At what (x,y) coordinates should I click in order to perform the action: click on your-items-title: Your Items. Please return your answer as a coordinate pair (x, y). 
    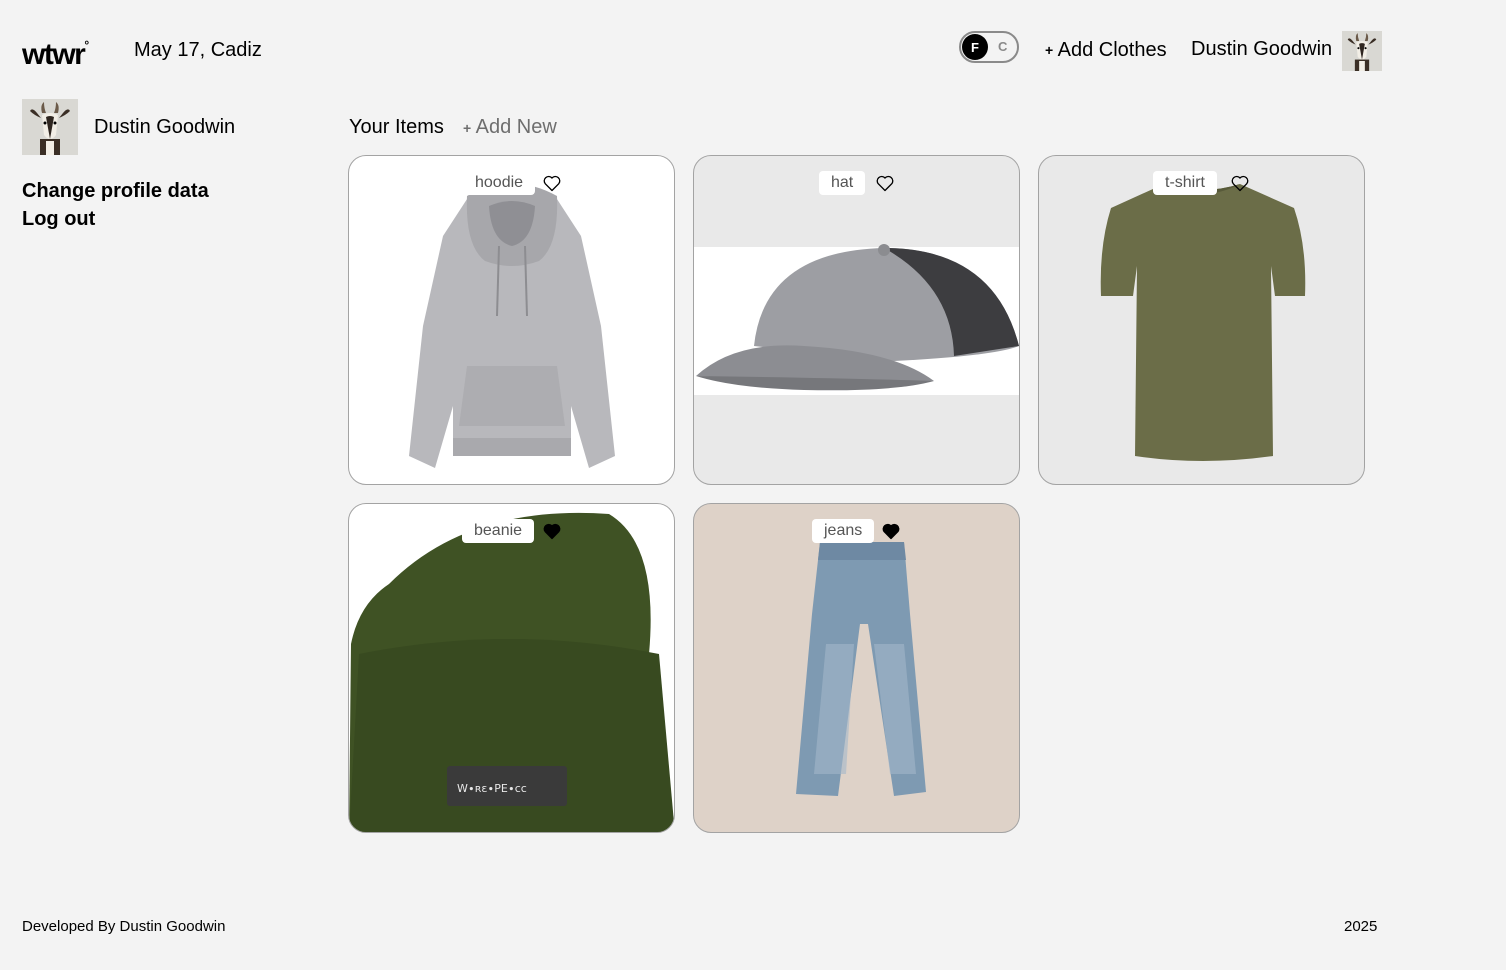
    Looking at the image, I should click on (396, 127).